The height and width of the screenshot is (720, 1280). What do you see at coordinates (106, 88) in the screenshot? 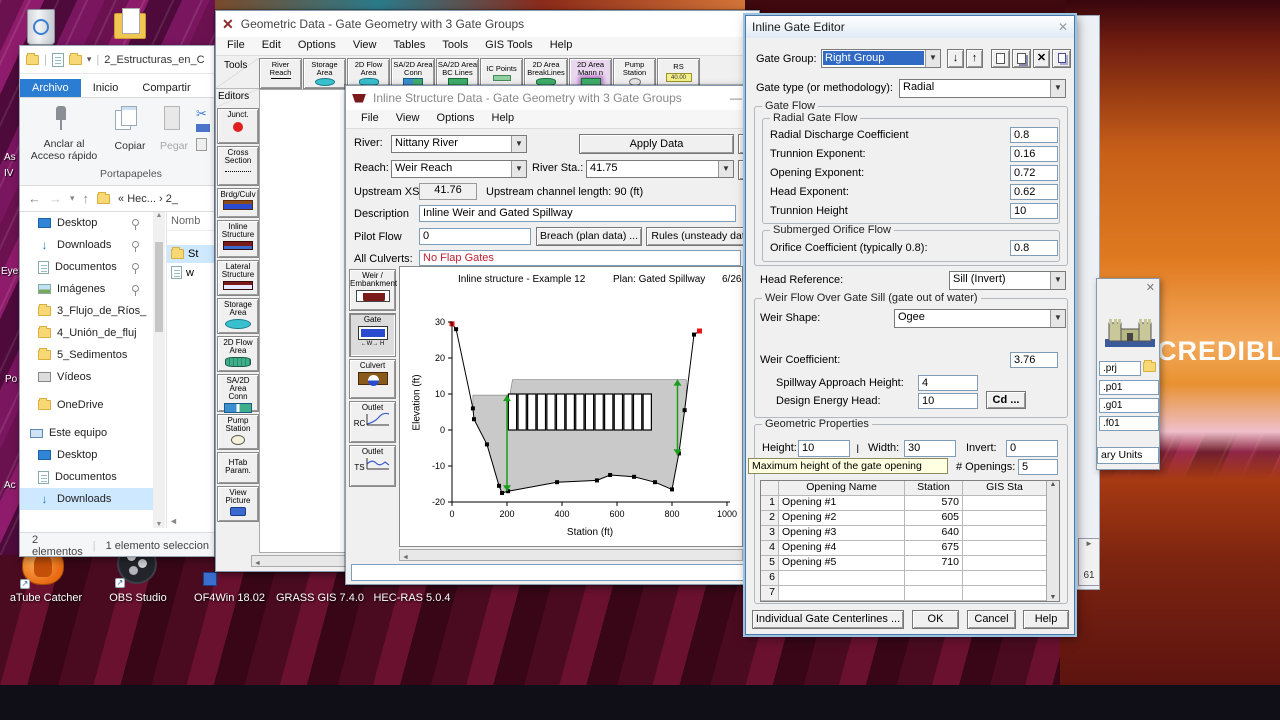
I see `tab-inicio: Inicio` at bounding box center [106, 88].